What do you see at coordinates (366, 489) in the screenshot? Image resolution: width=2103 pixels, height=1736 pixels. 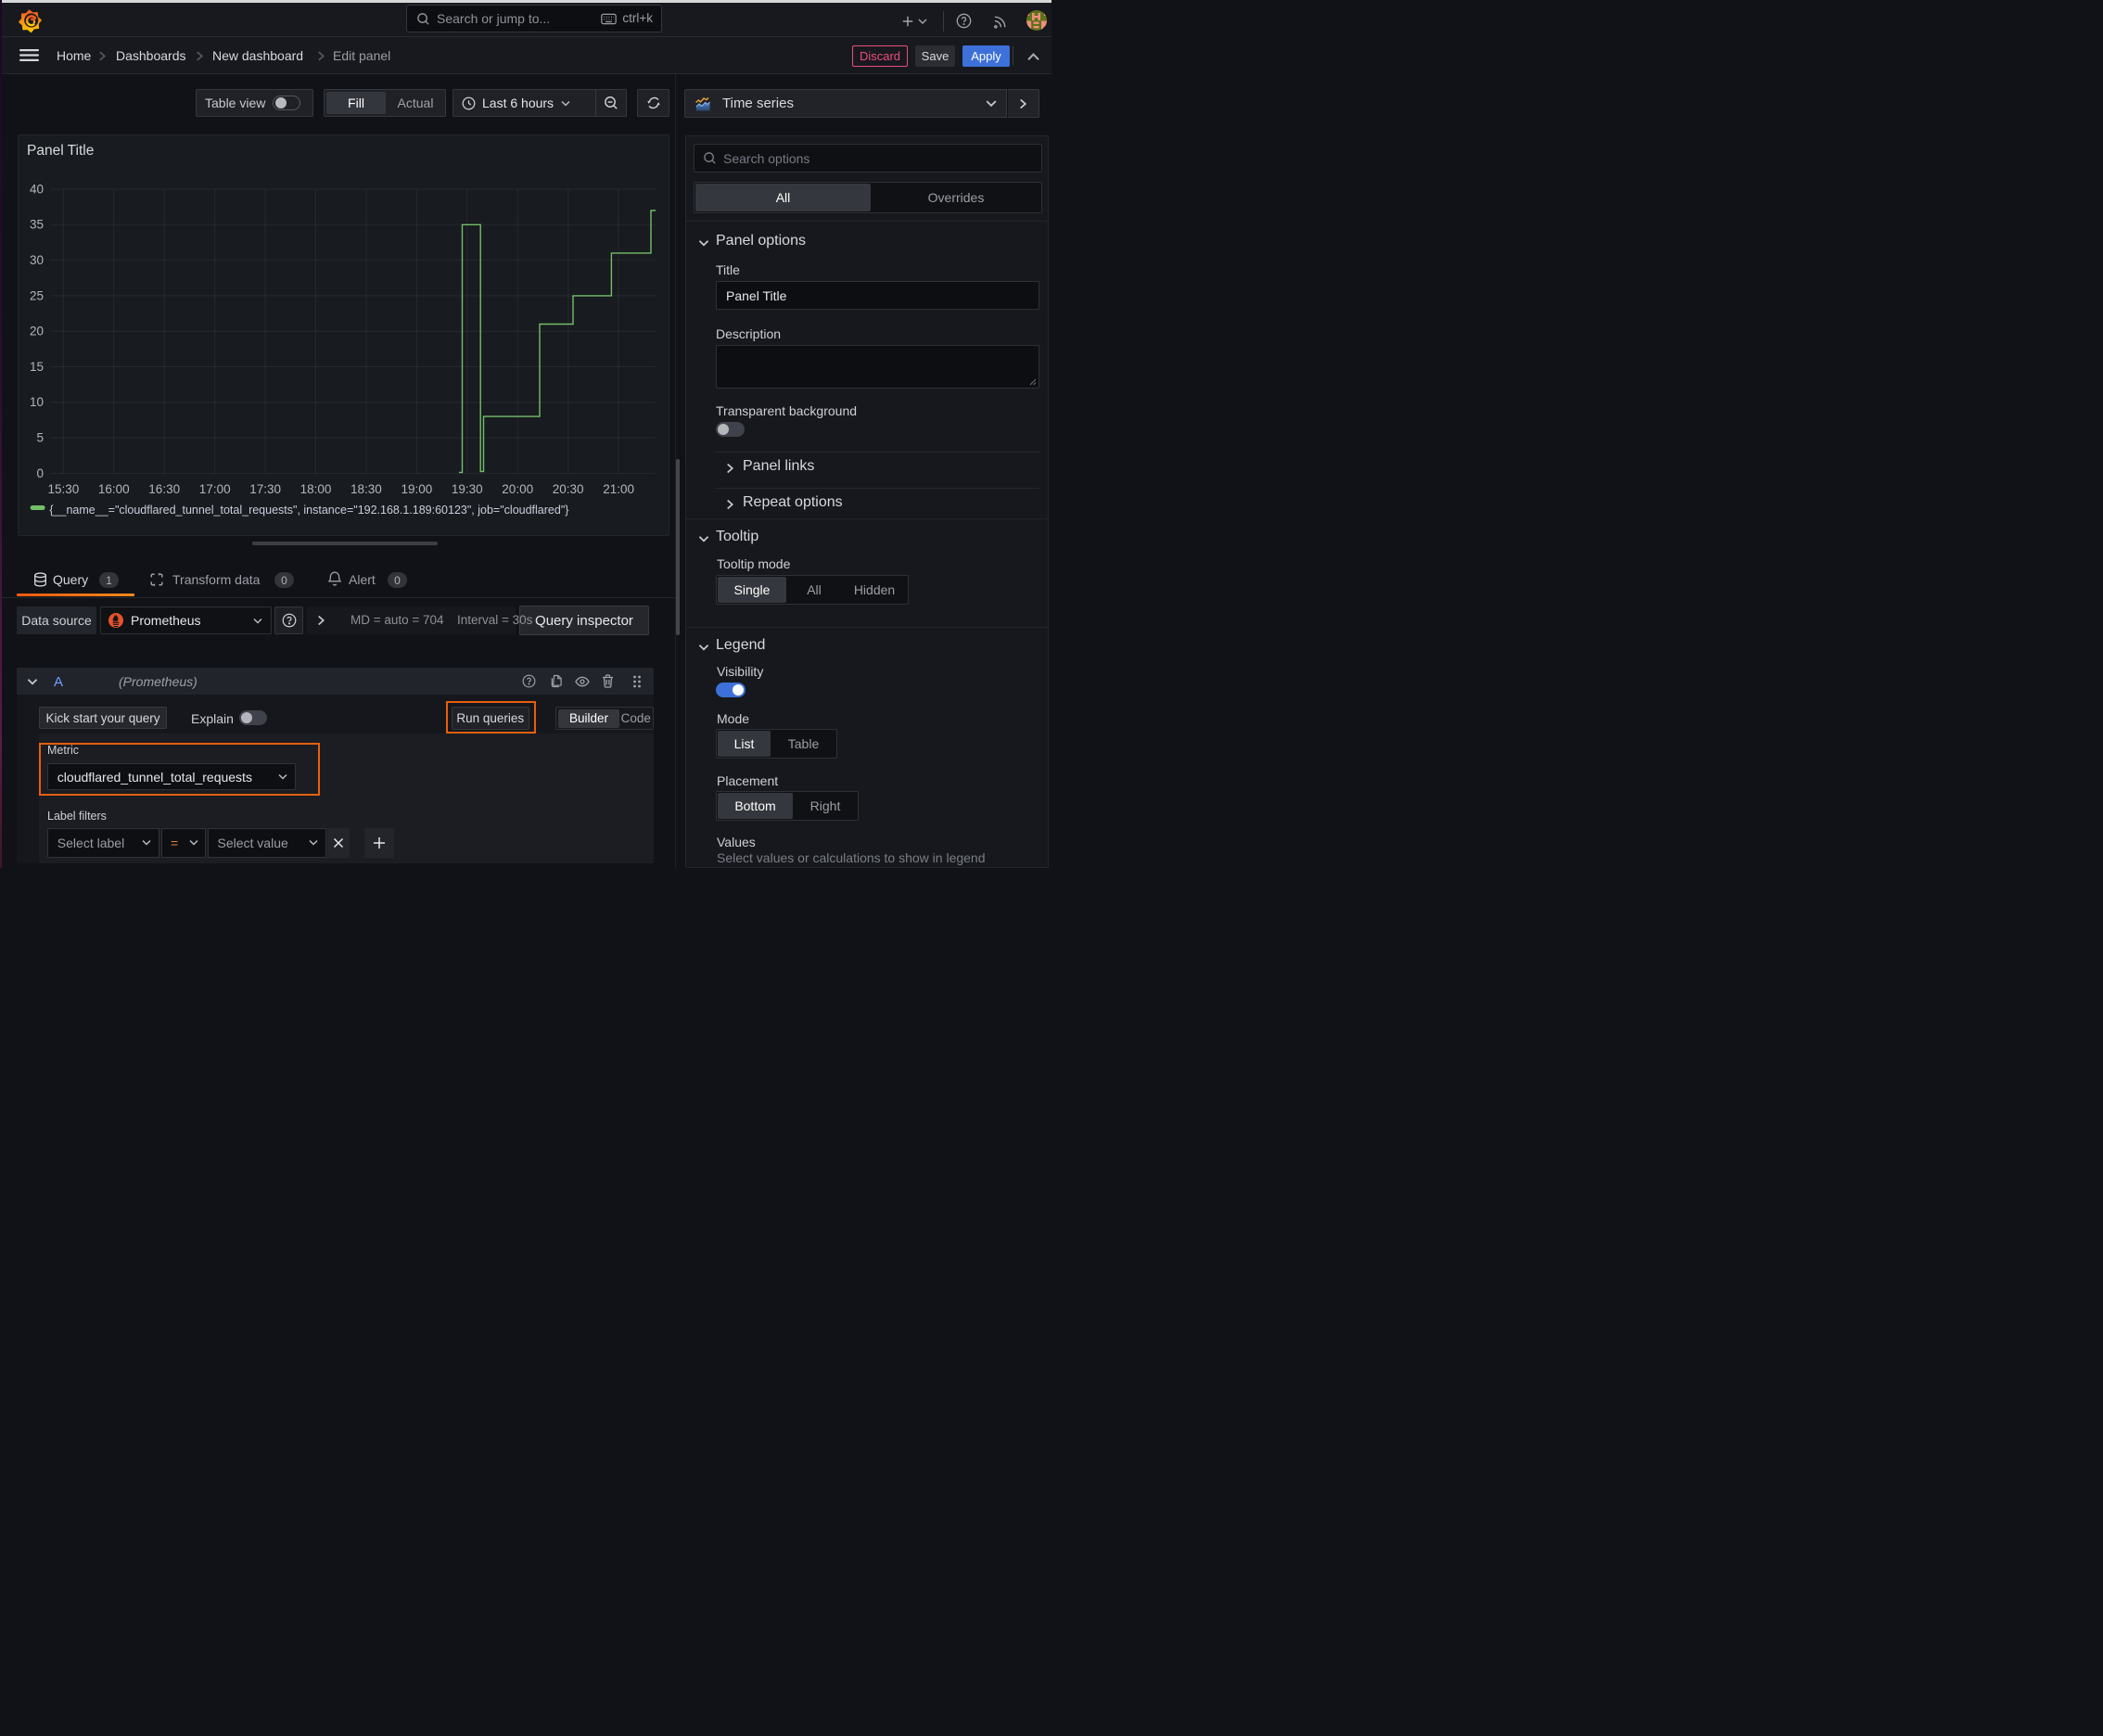 I see `svg-text: 18:30` at bounding box center [366, 489].